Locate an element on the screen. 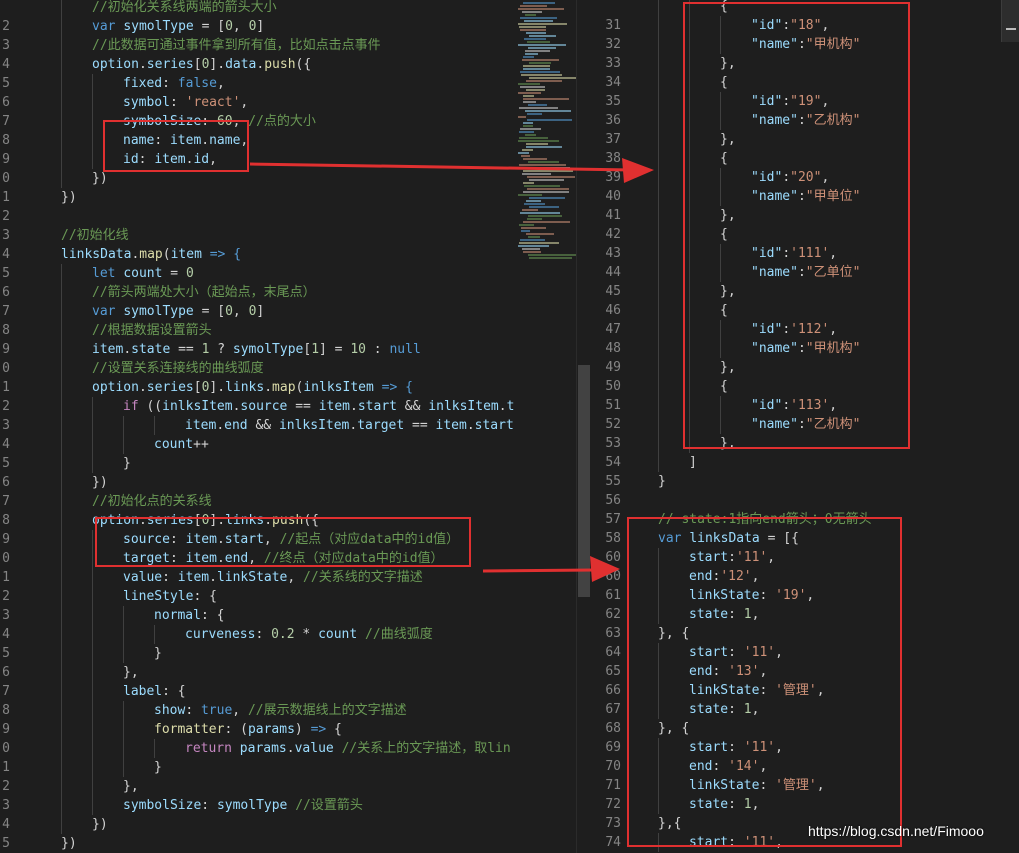 The height and width of the screenshot is (853, 1019). code-token: linkState is located at coordinates (252, 577).